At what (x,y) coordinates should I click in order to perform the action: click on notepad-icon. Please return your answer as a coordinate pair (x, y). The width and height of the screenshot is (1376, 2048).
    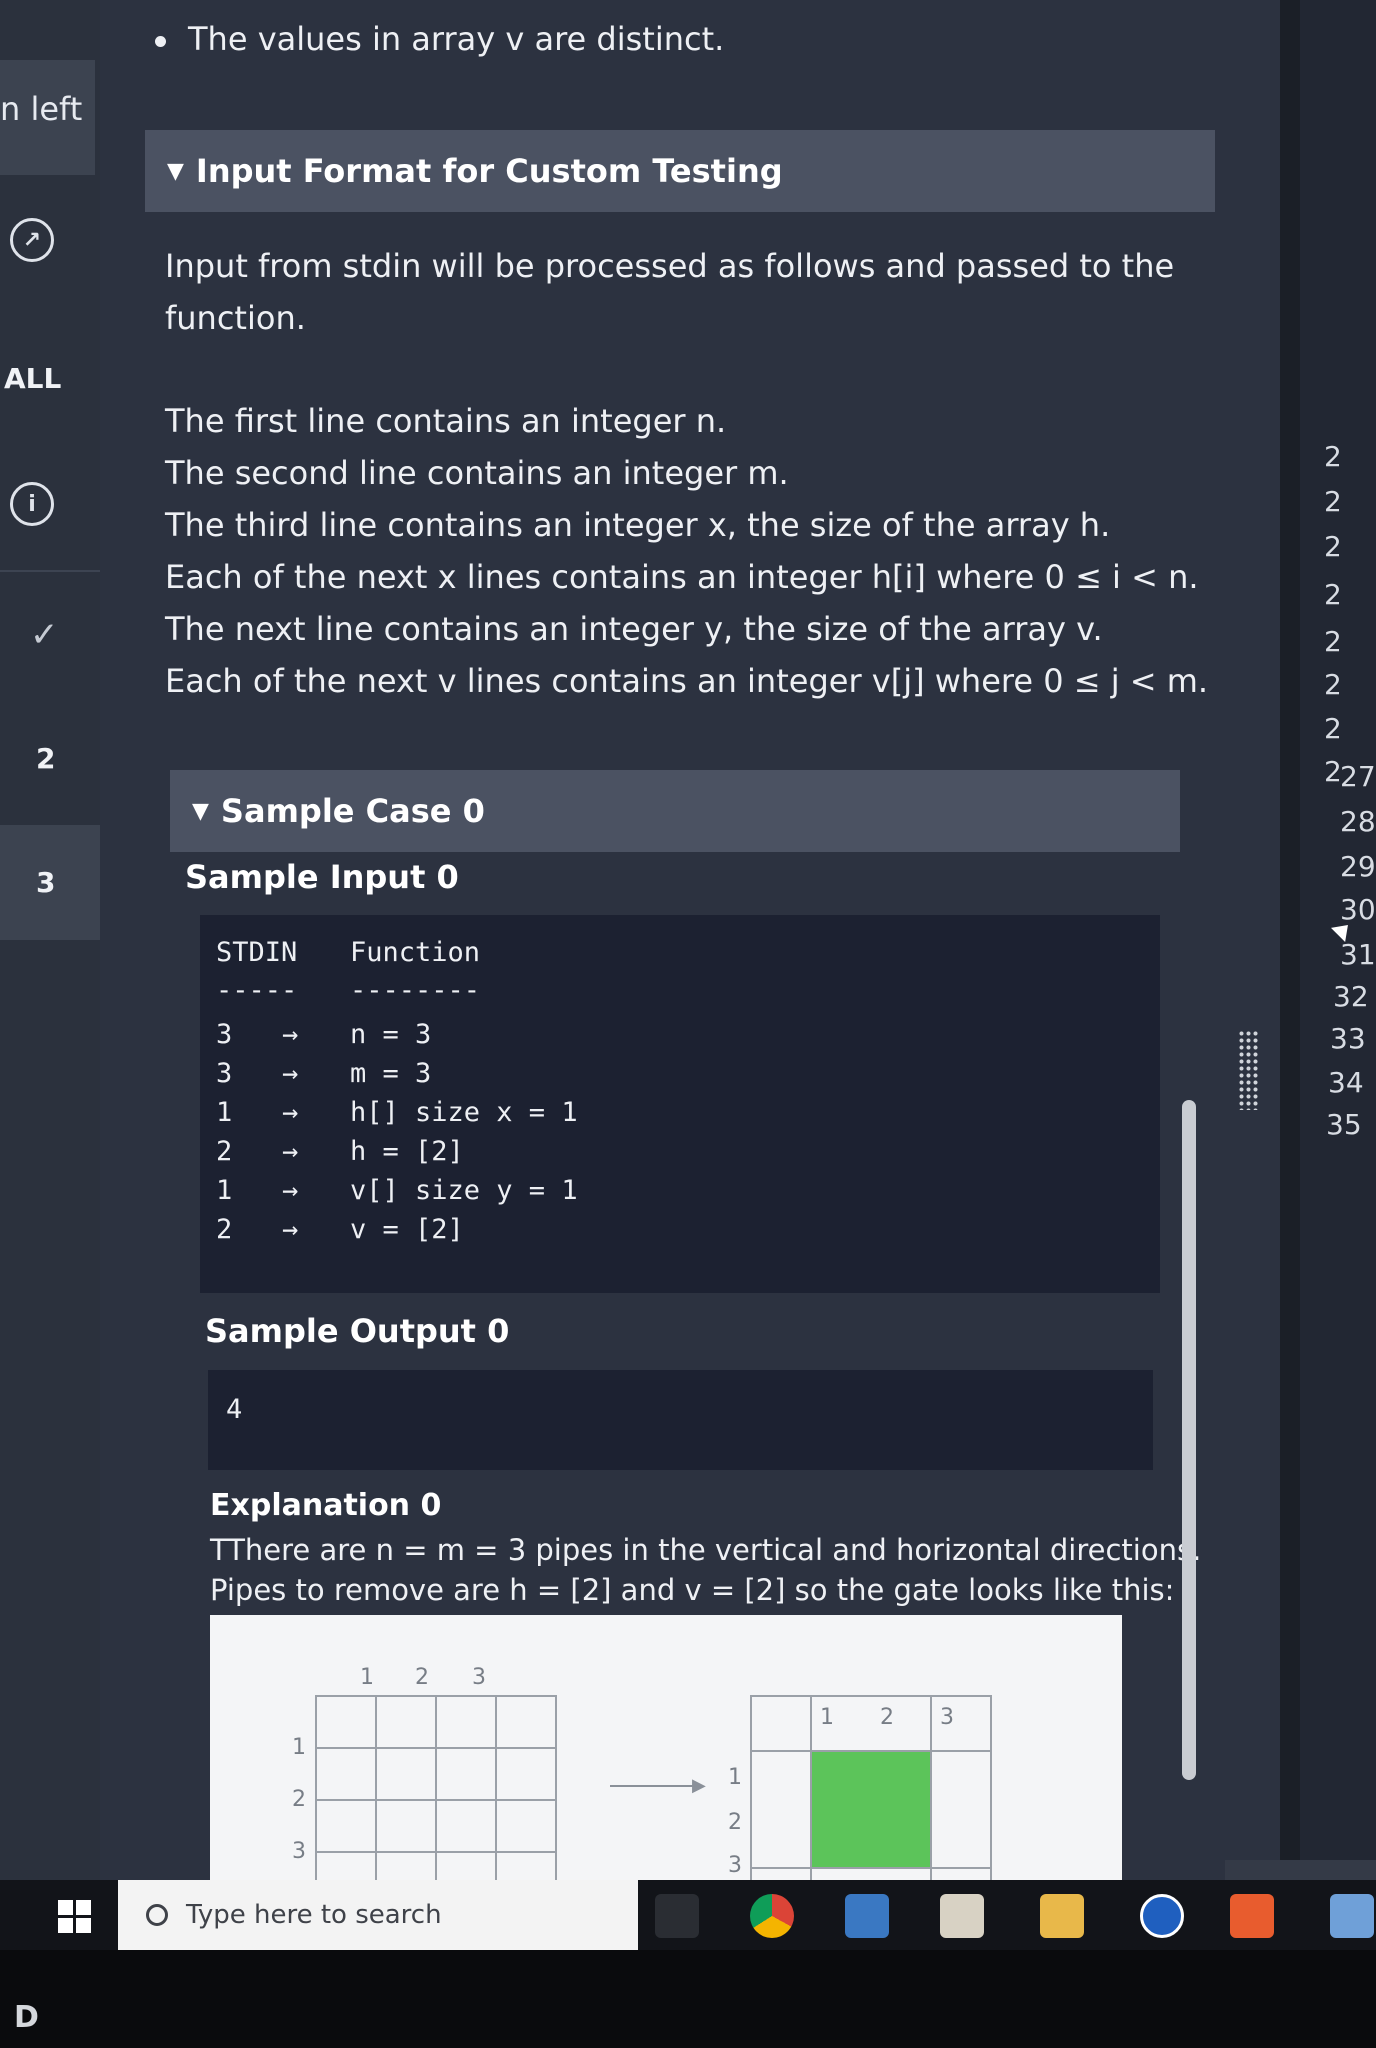
    Looking at the image, I should click on (962, 1916).